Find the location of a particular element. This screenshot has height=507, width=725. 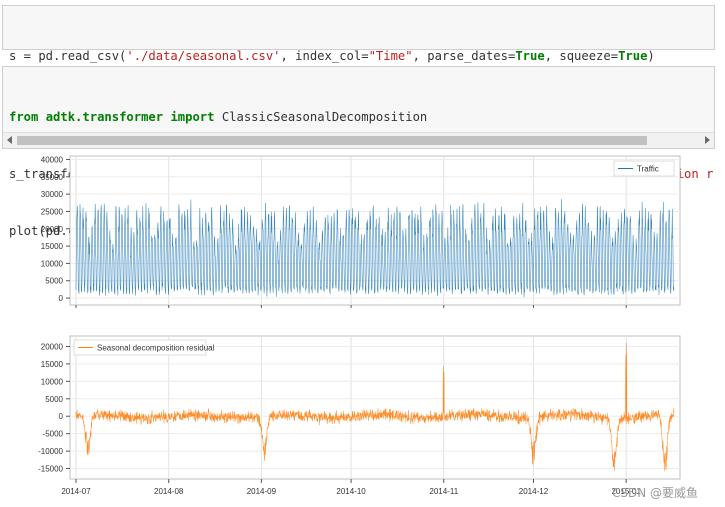

code-token: , squeeze= is located at coordinates (581, 56).